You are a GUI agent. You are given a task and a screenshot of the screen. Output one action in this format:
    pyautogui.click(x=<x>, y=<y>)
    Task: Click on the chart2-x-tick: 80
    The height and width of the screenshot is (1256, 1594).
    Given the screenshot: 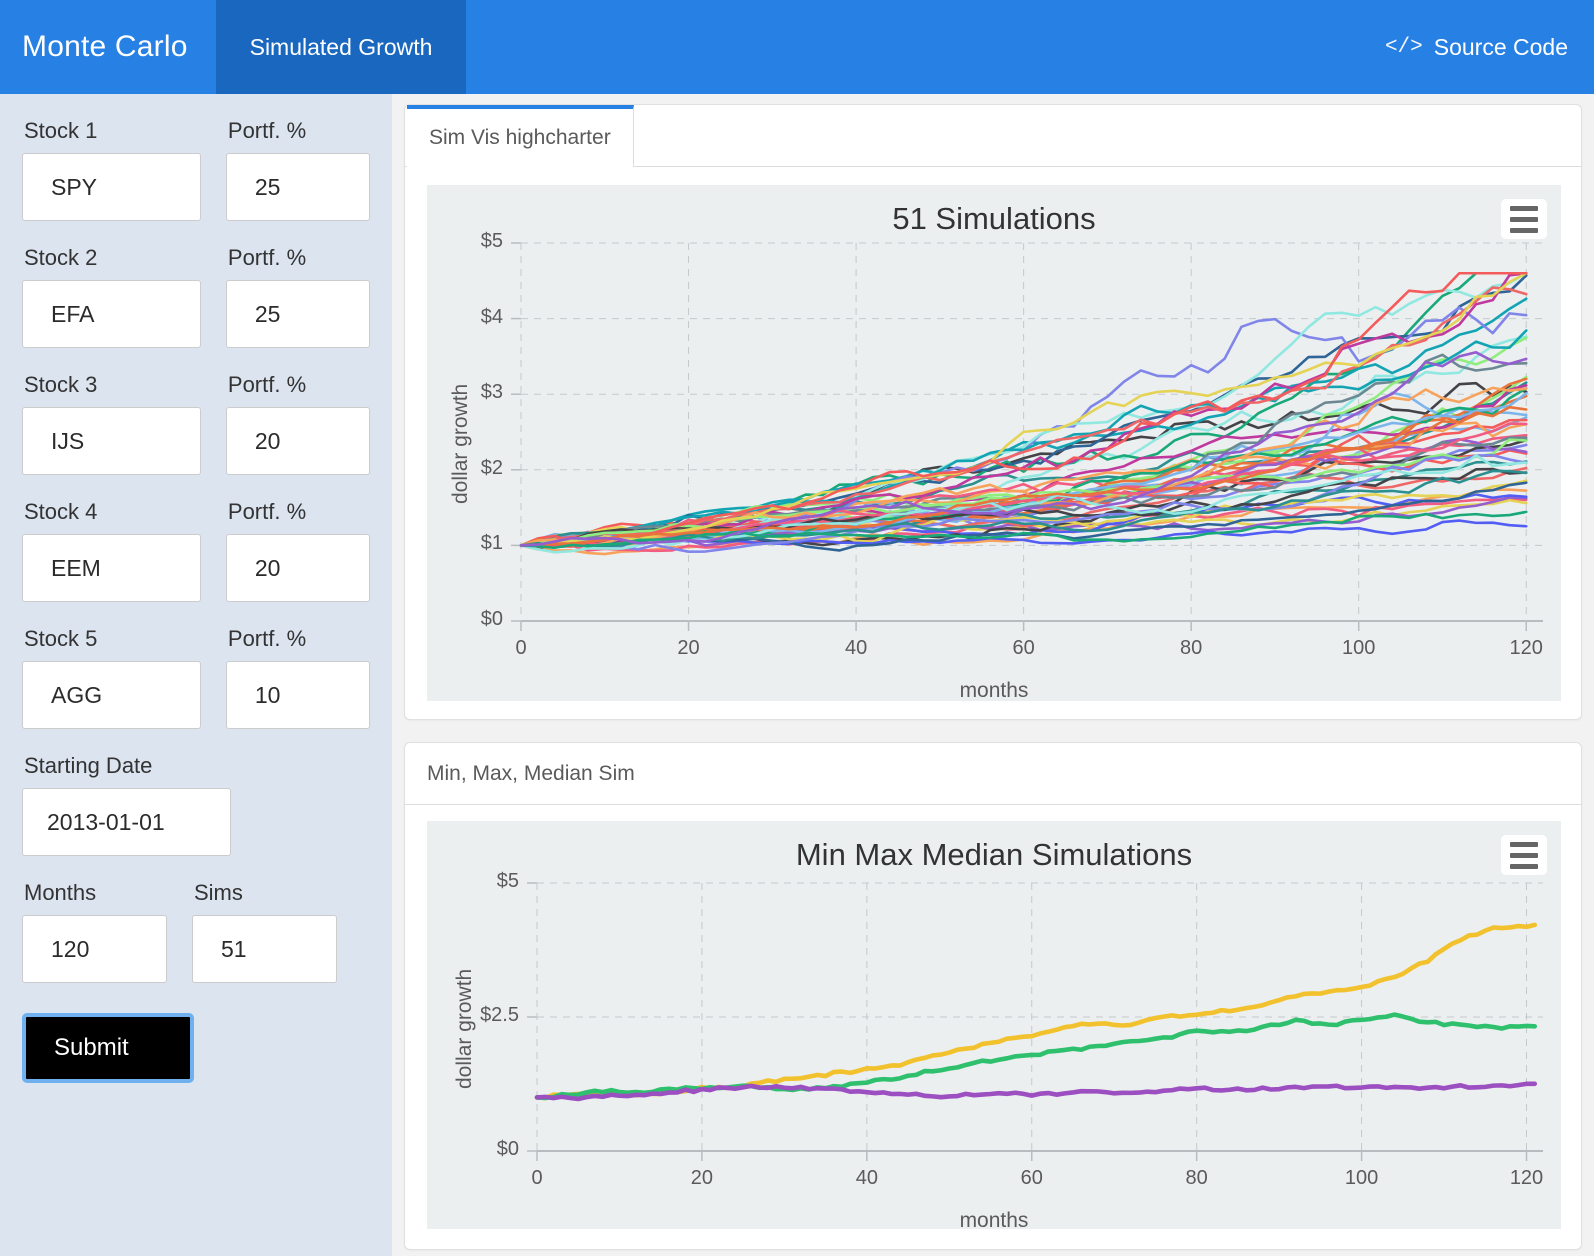 What is the action you would take?
    pyautogui.click(x=1196, y=1178)
    